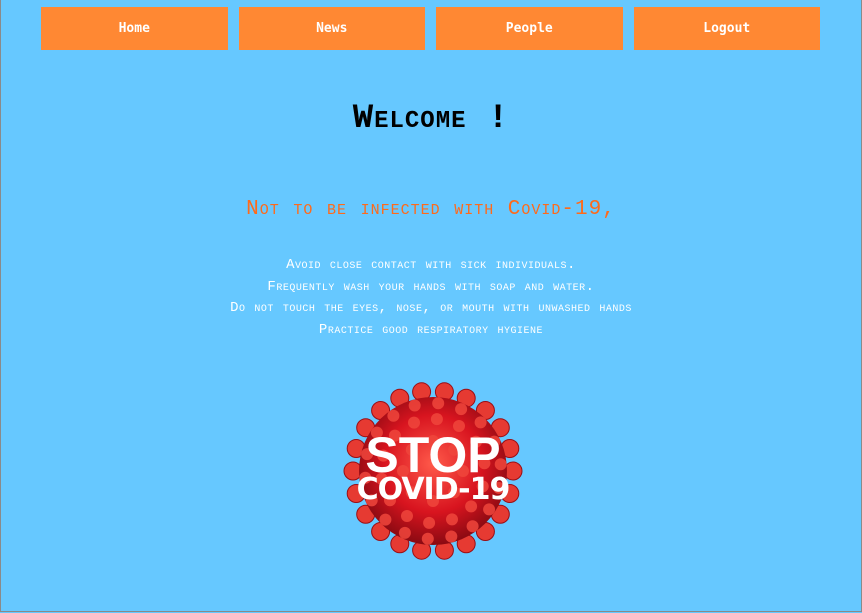  I want to click on nav-news-button: News, so click(331, 28).